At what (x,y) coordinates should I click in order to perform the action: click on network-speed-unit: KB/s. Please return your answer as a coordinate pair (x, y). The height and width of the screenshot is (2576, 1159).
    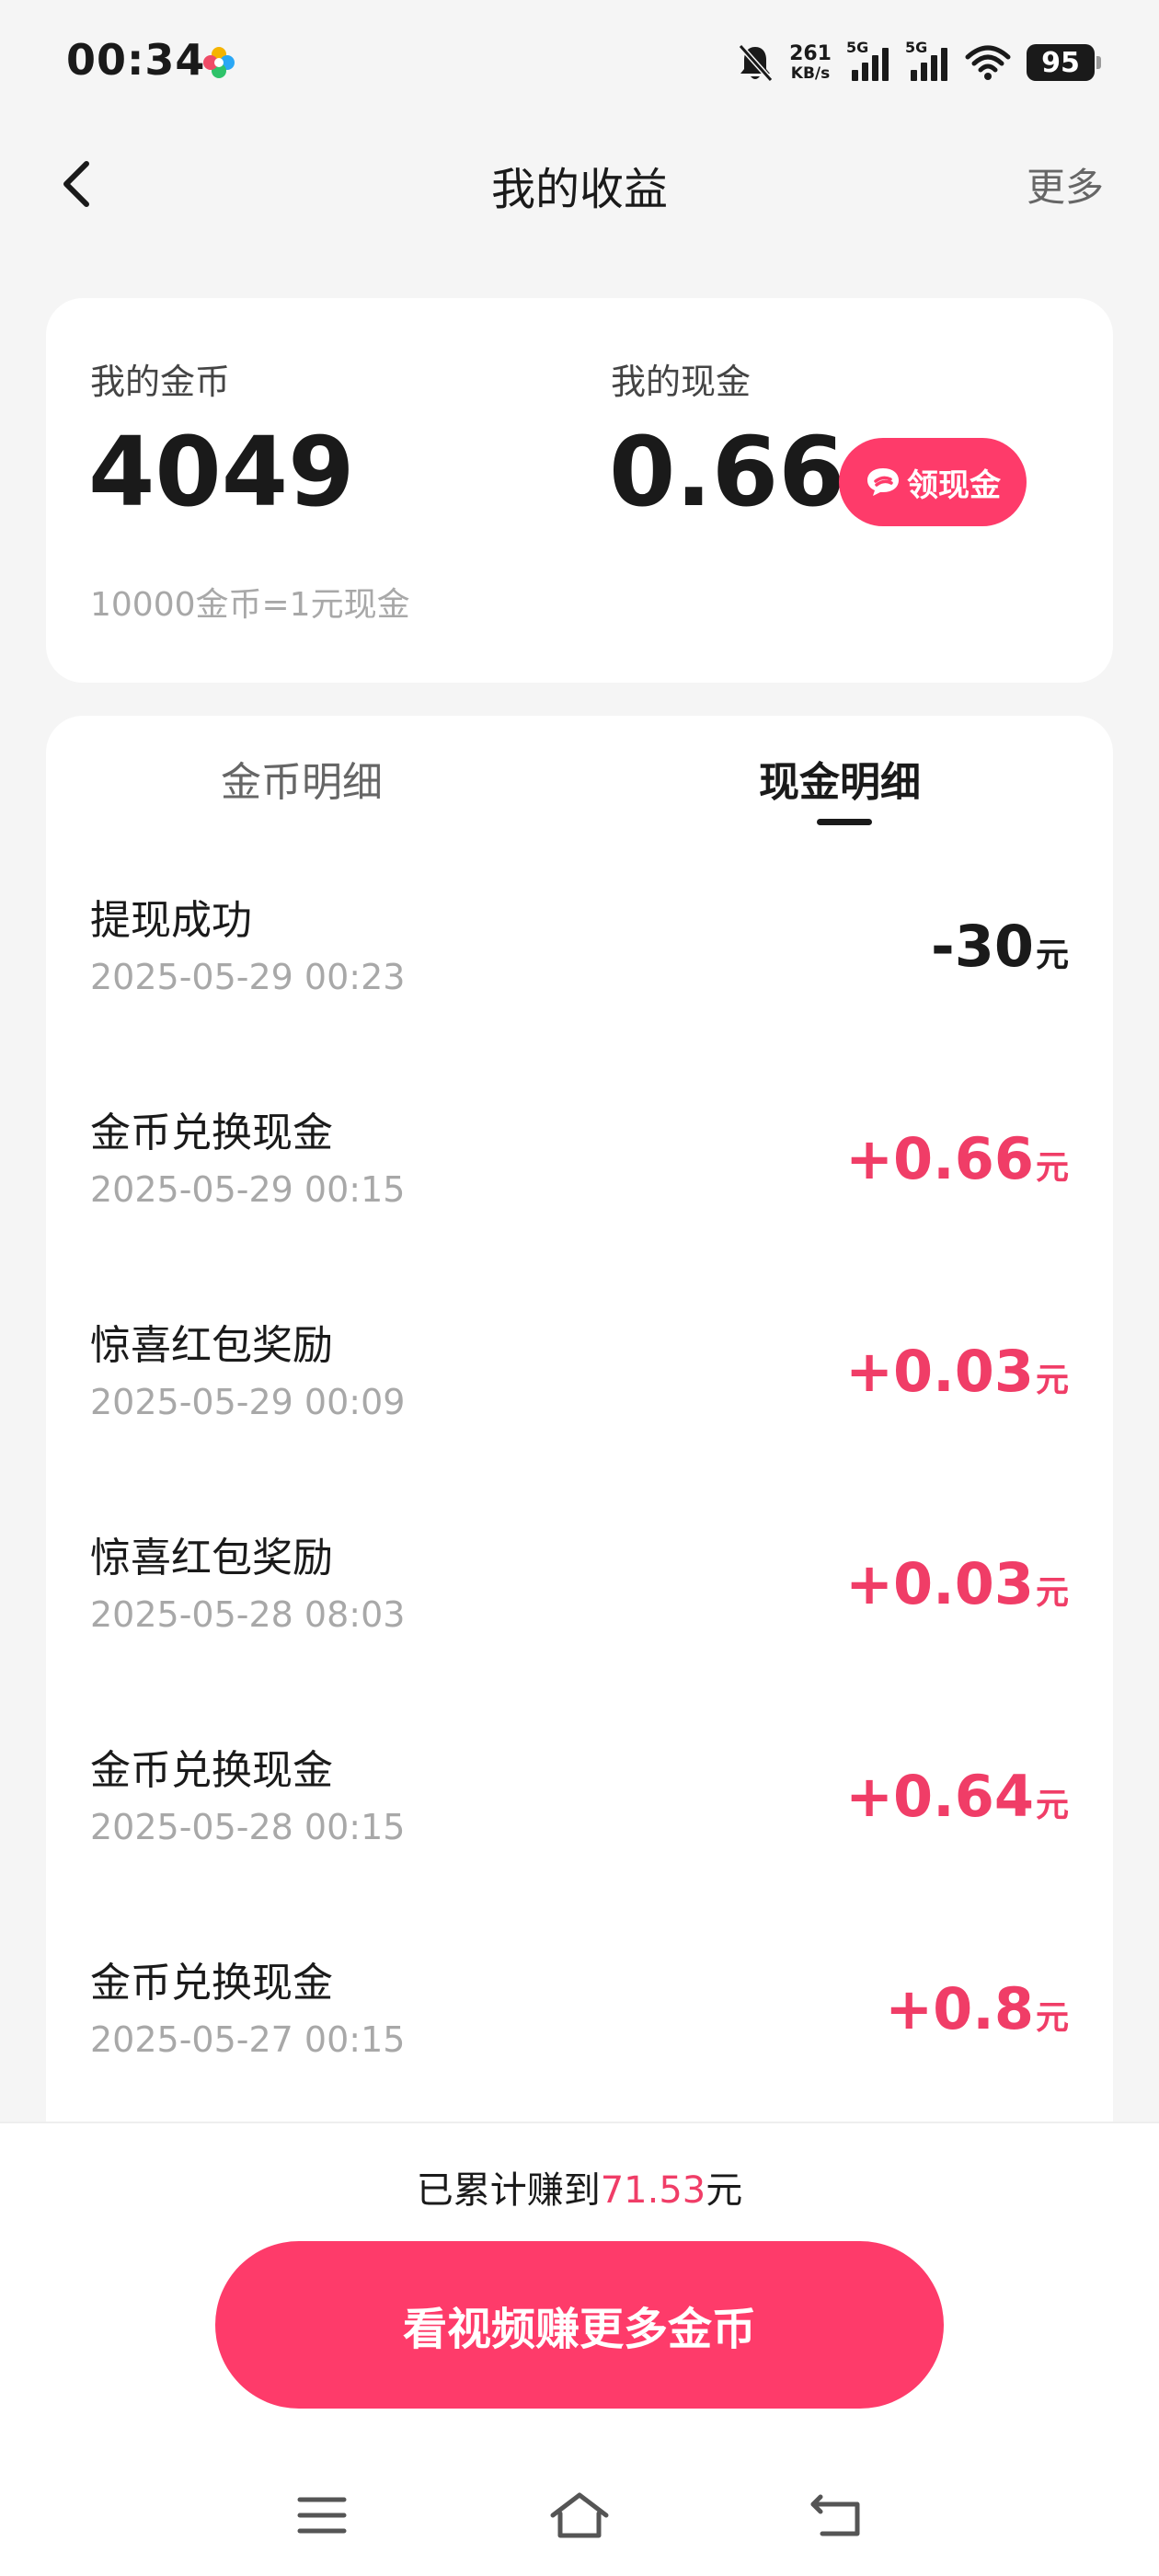
    Looking at the image, I should click on (810, 73).